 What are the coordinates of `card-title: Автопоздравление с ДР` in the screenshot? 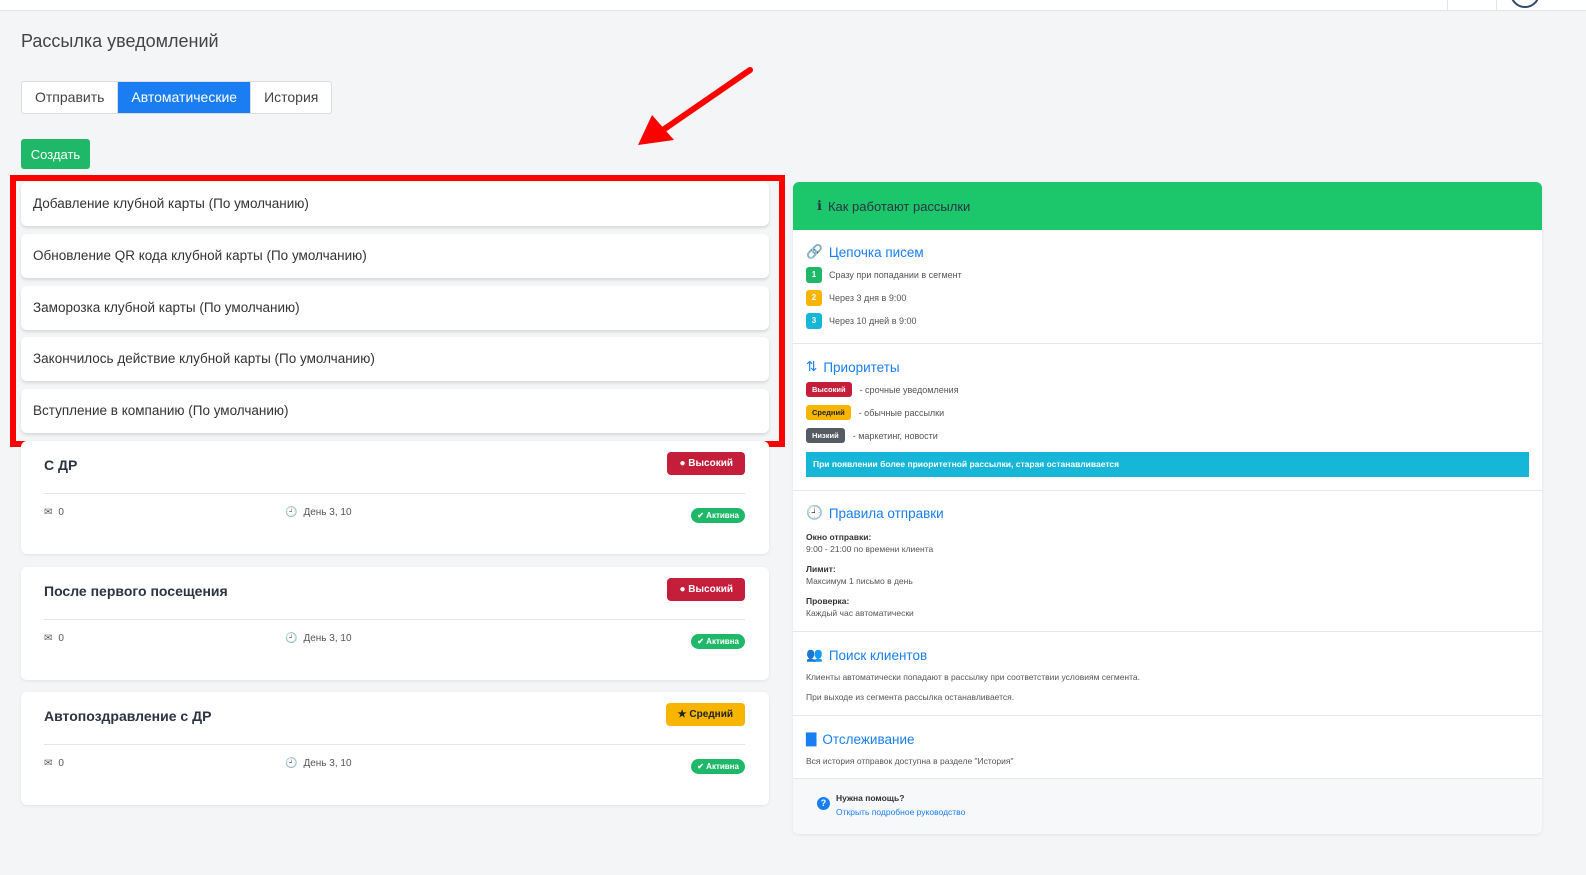 It's located at (128, 716).